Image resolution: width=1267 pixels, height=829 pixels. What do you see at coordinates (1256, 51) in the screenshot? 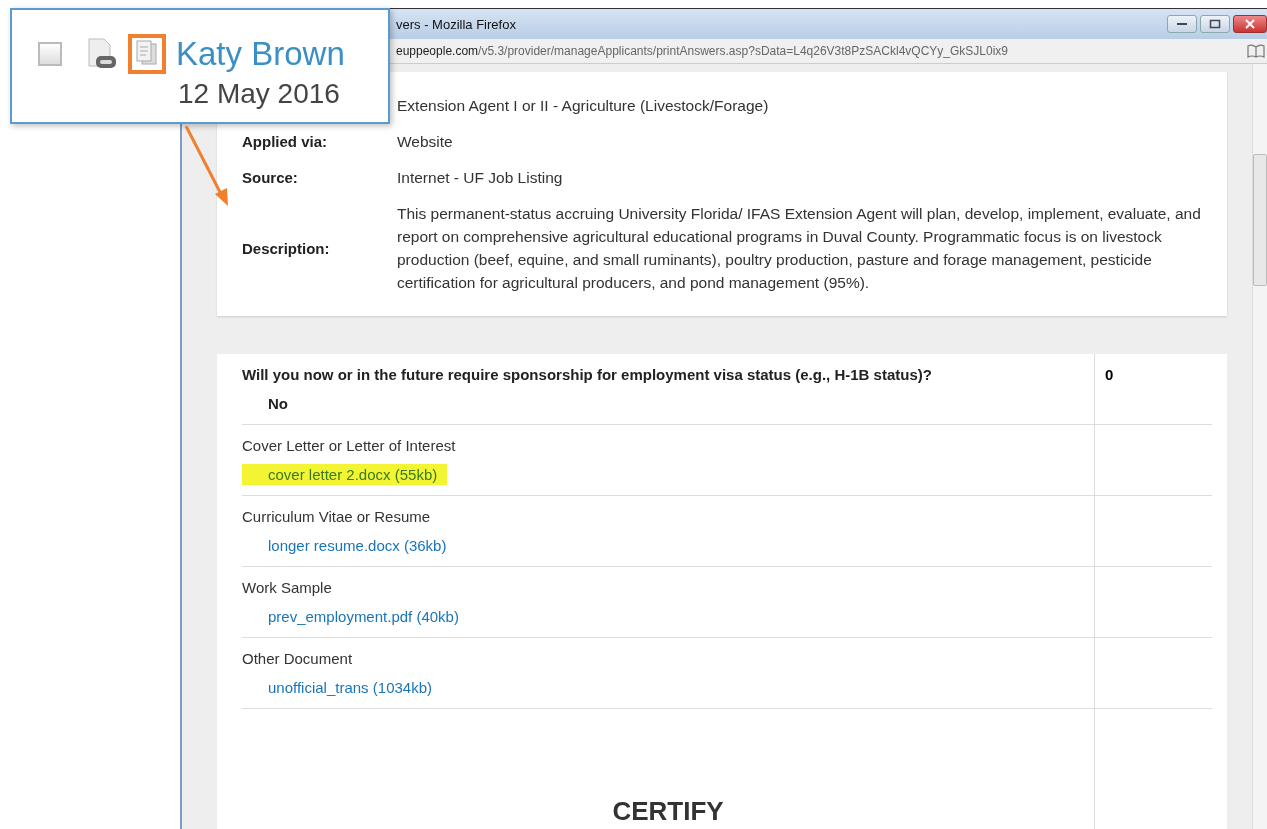
I see `reader-view-icon` at bounding box center [1256, 51].